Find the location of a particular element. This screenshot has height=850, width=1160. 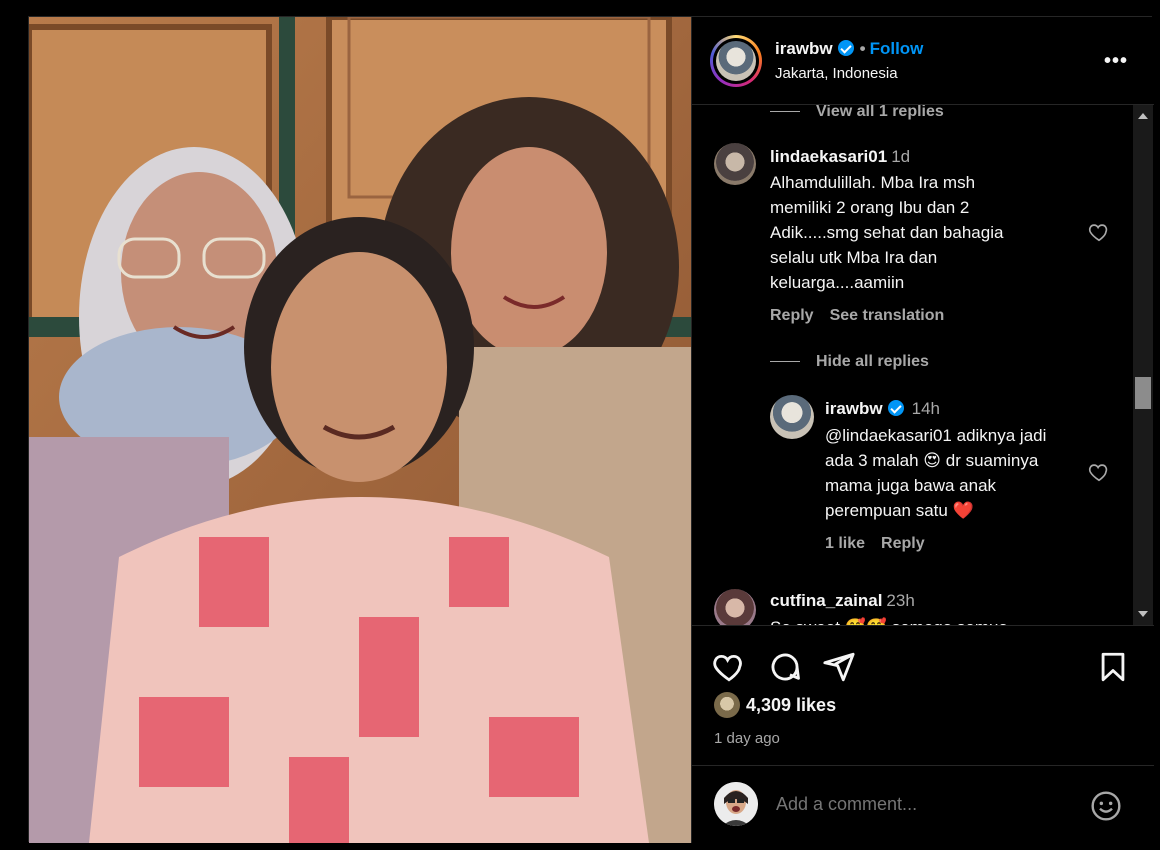

reply-author-avatar is located at coordinates (792, 417).